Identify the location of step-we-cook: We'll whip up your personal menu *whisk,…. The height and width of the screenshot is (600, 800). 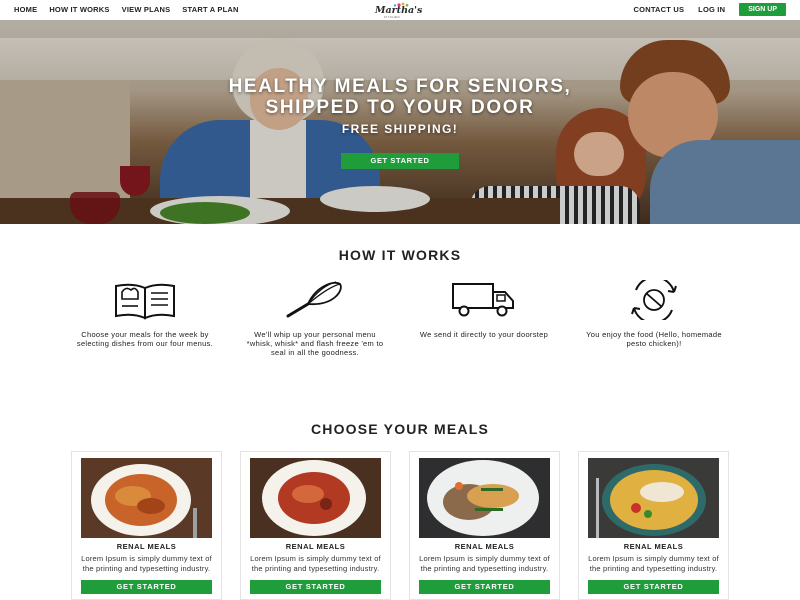
(315, 318).